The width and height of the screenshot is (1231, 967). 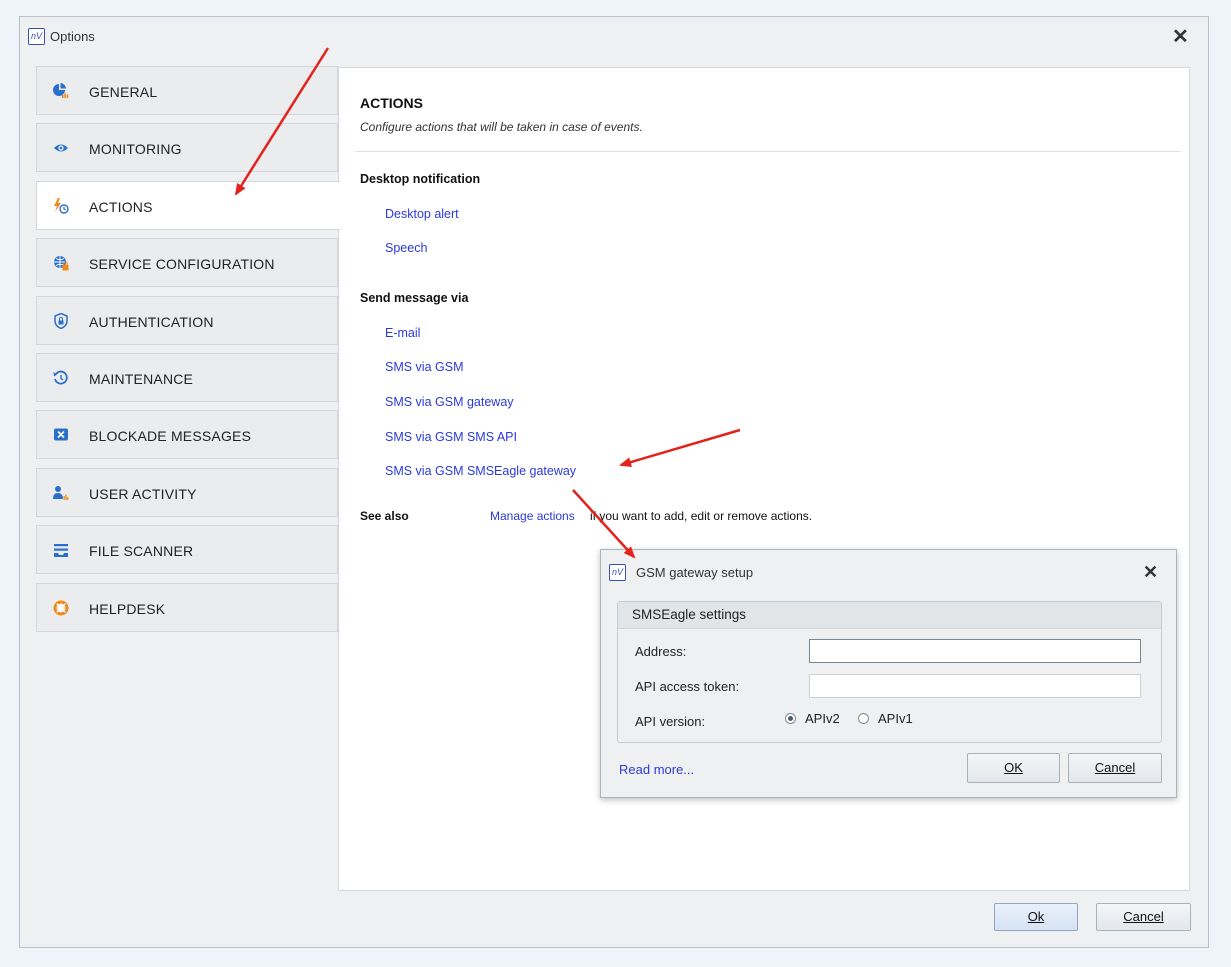 What do you see at coordinates (790, 718) in the screenshot?
I see `apiv2-radio` at bounding box center [790, 718].